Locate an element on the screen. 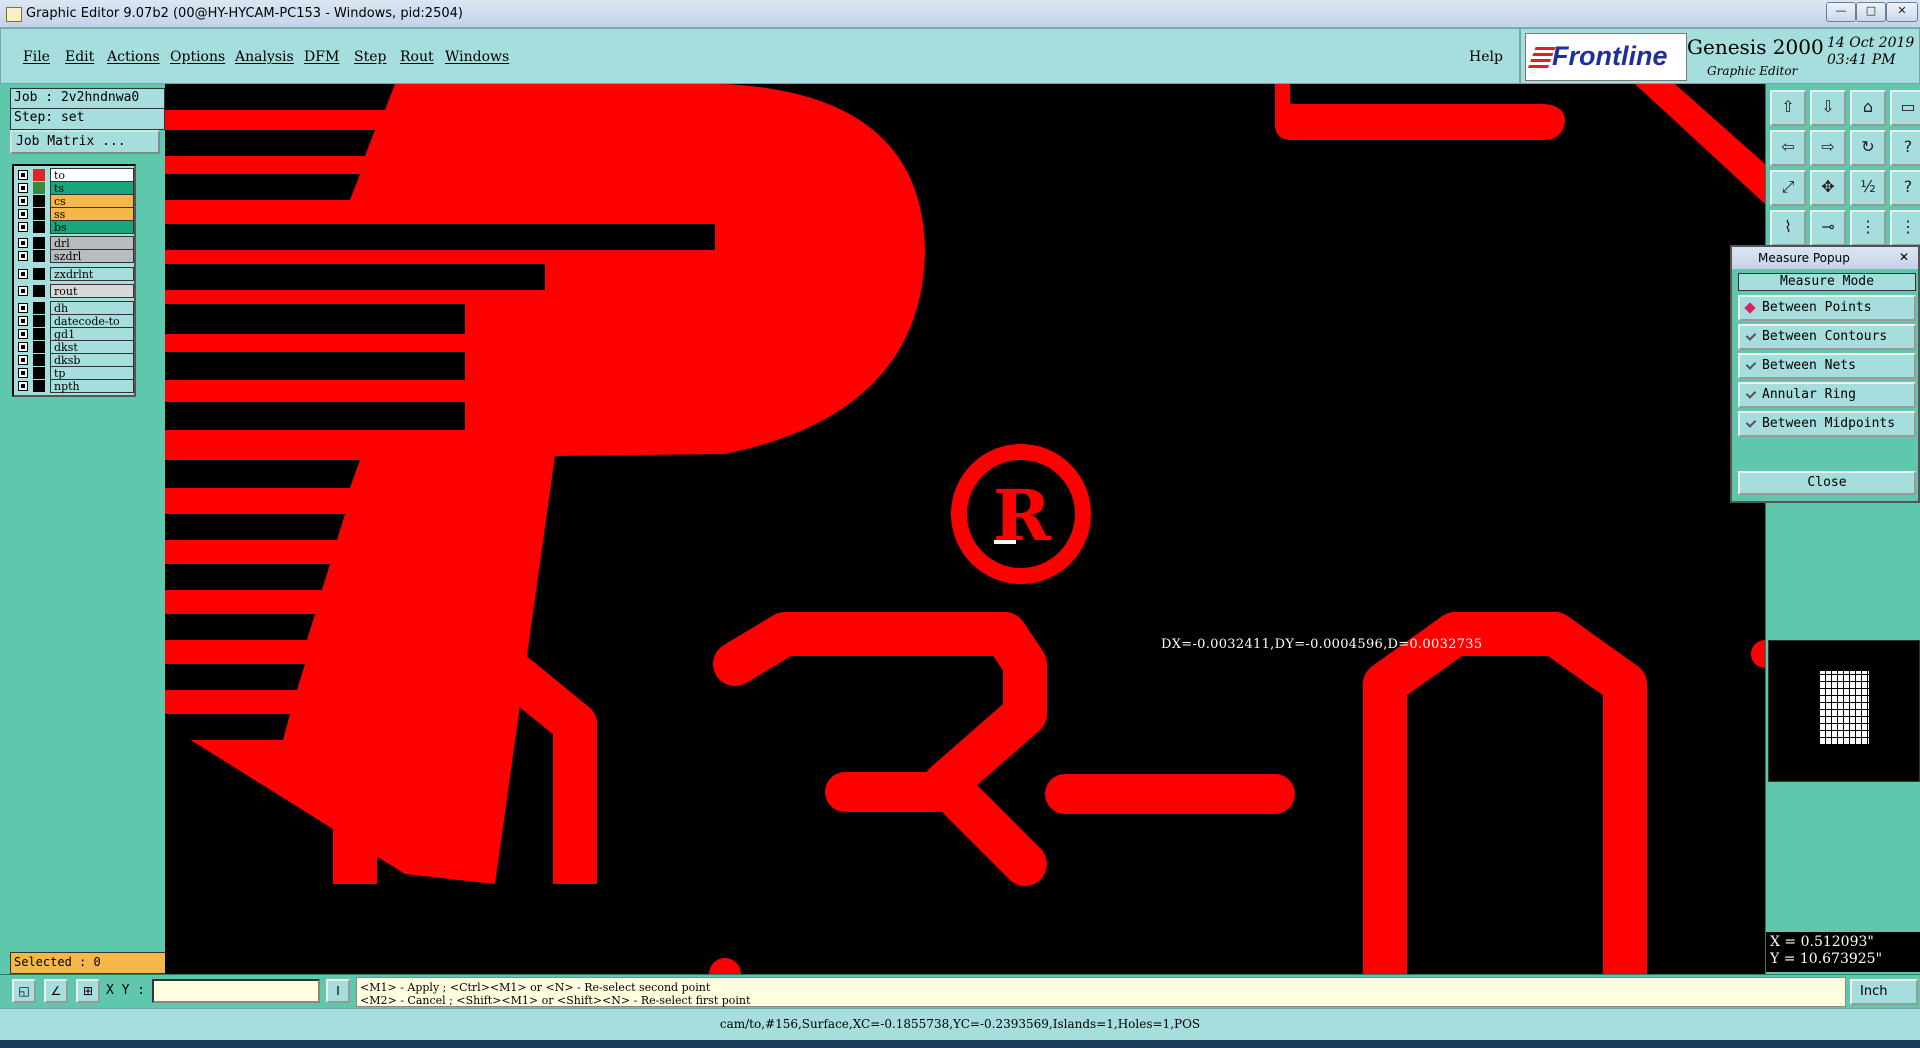 This screenshot has height=1048, width=1920. close-window-button: ✕ is located at coordinates (1902, 12).